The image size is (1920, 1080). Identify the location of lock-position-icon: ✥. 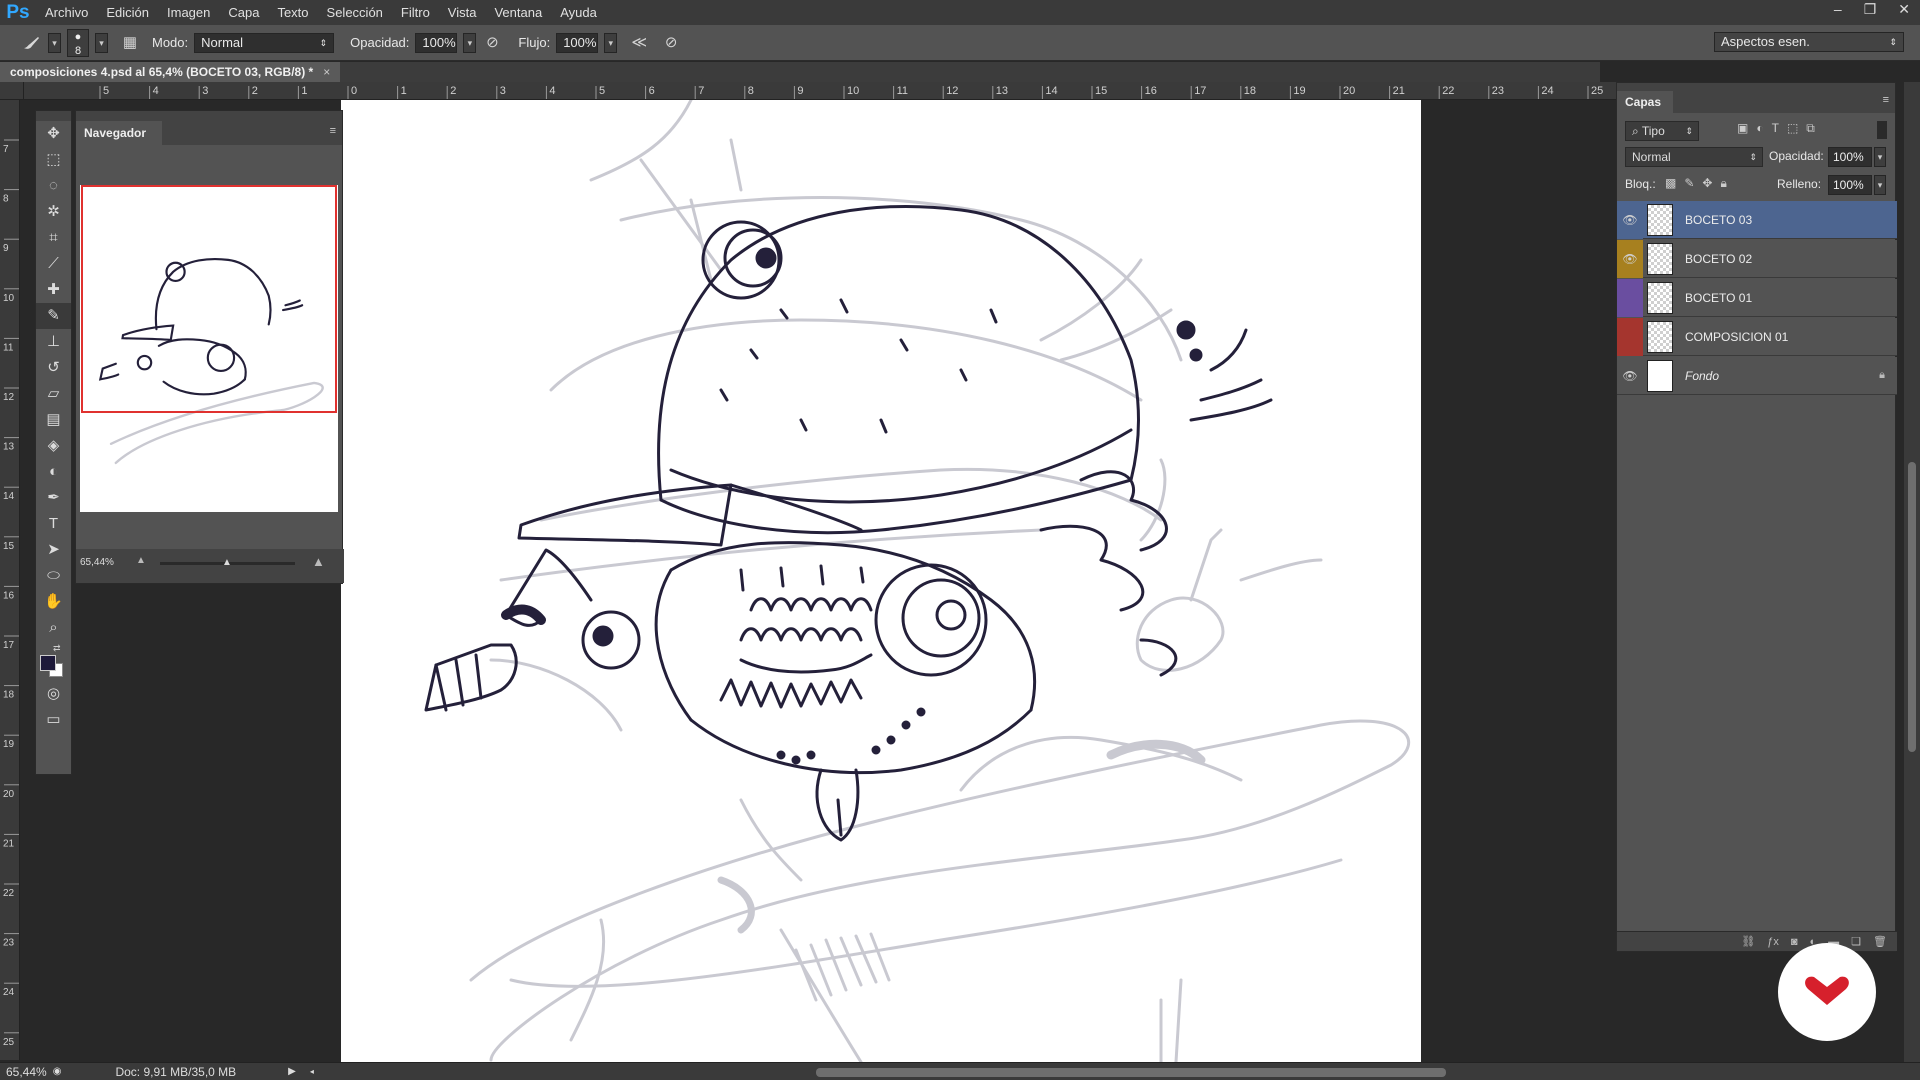
(1707, 183).